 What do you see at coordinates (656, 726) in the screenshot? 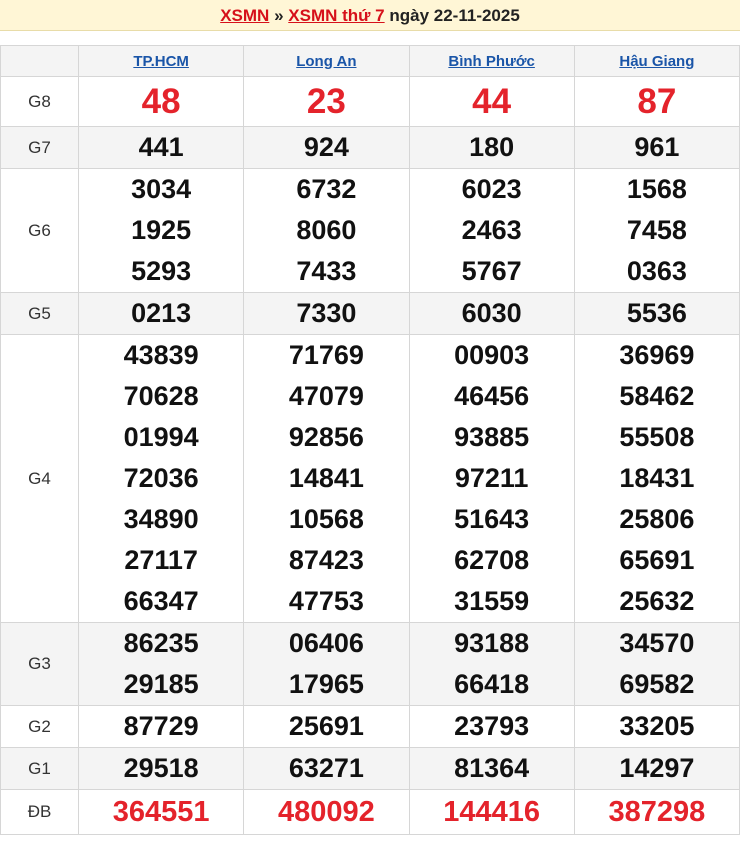
I see `prize-cell: 33205` at bounding box center [656, 726].